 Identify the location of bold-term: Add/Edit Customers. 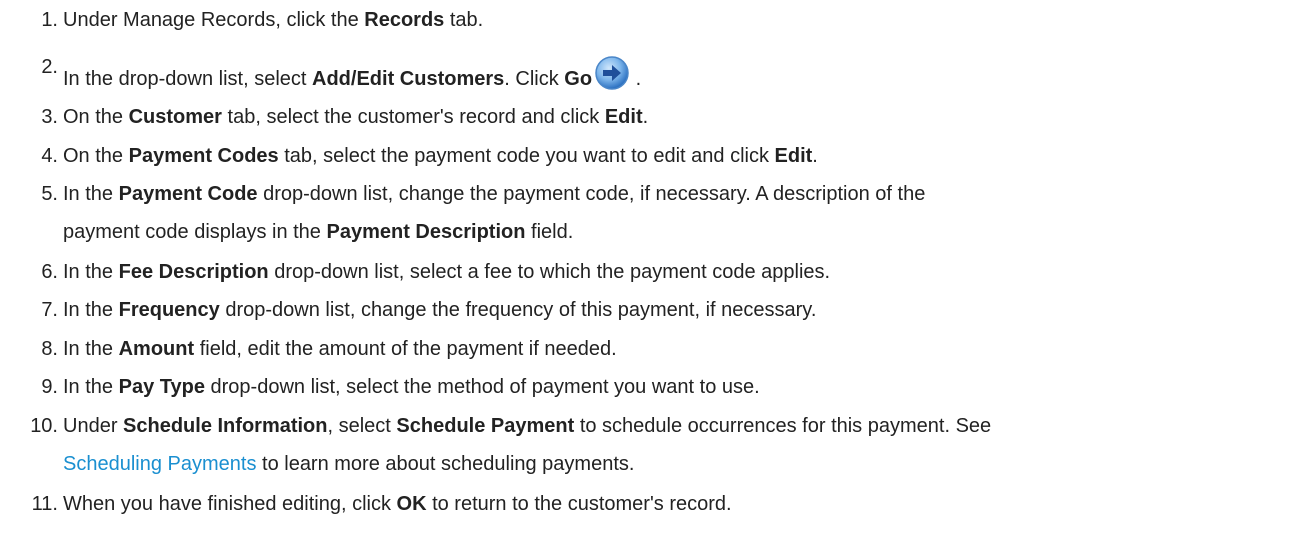
(408, 79).